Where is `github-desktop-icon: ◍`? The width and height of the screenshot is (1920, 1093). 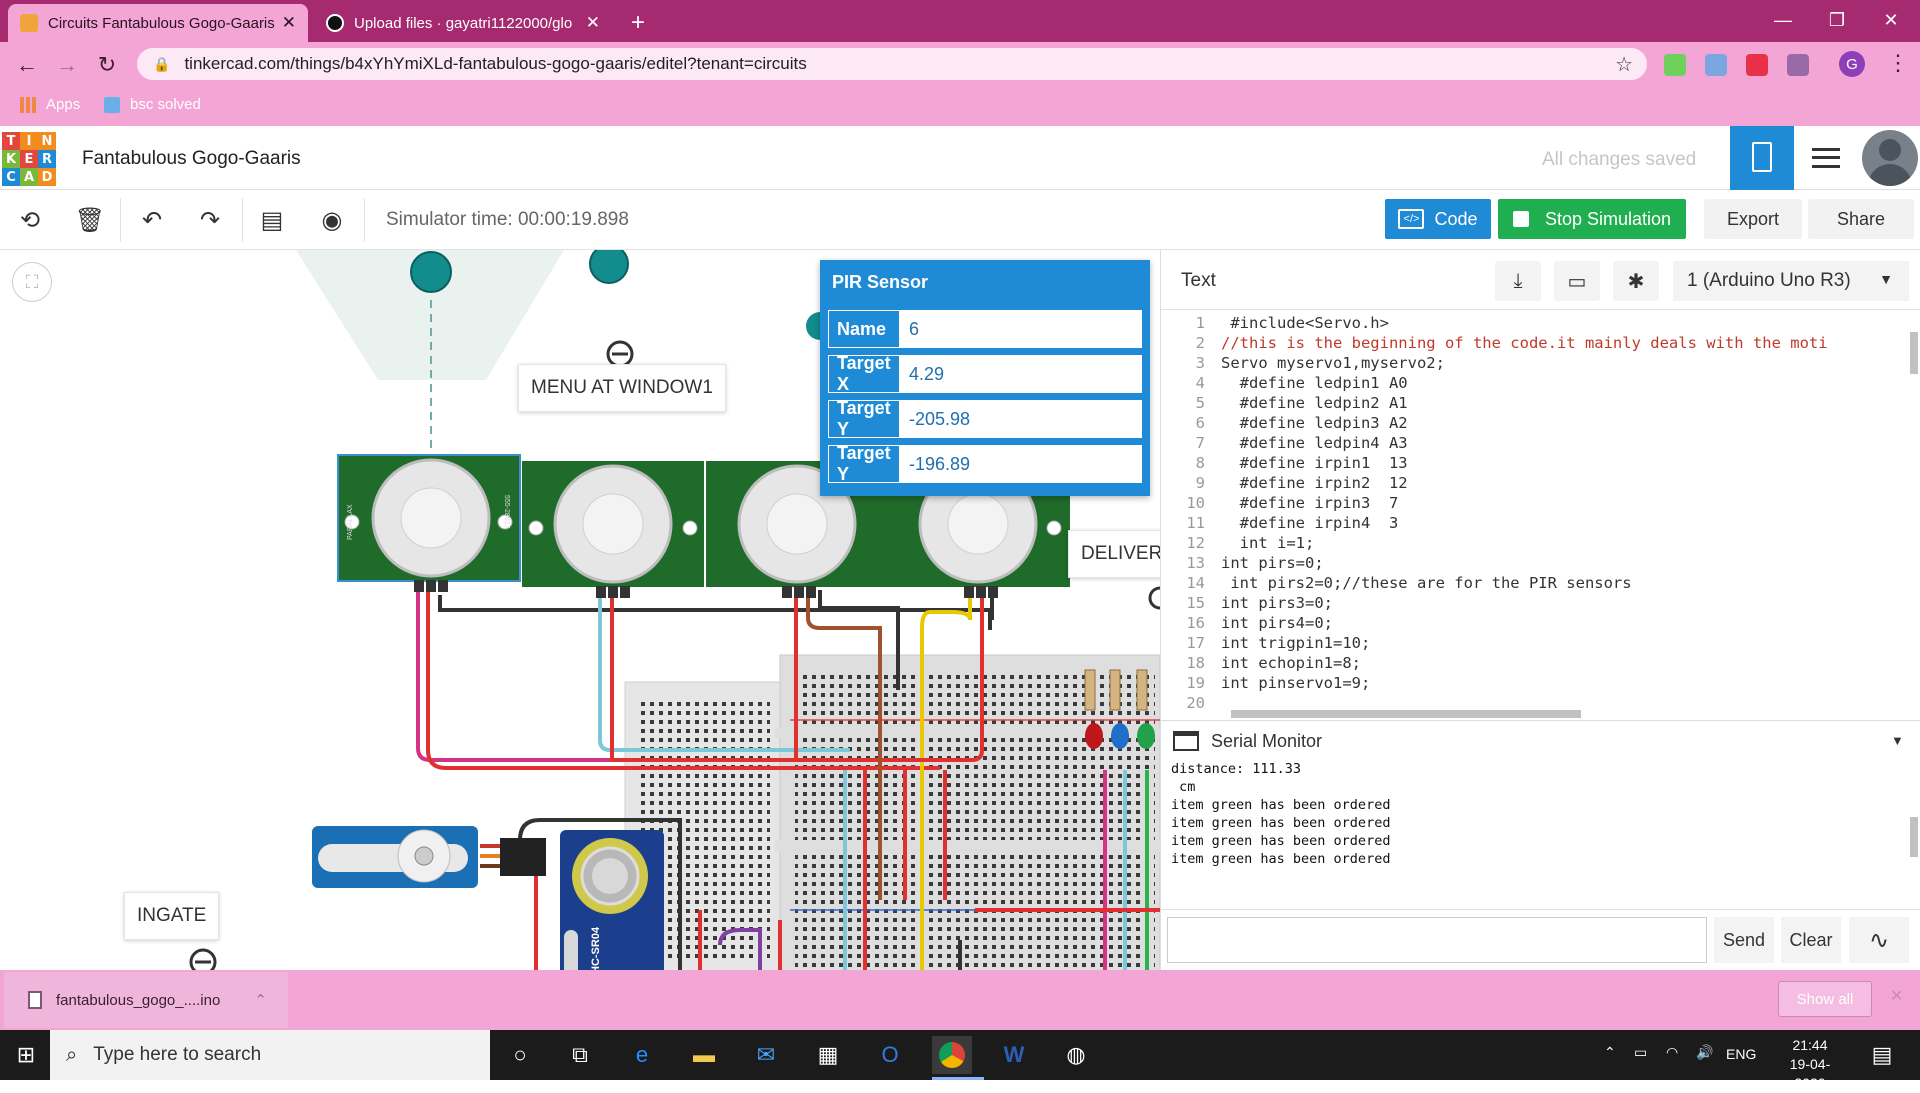 github-desktop-icon: ◍ is located at coordinates (1076, 1055).